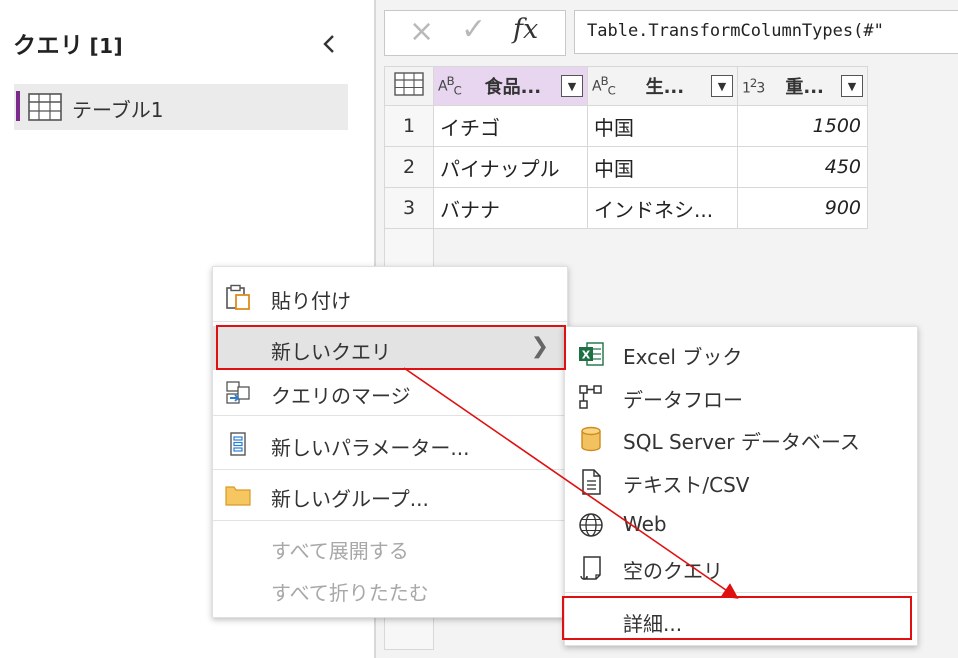 The width and height of the screenshot is (958, 658). What do you see at coordinates (48, 46) in the screenshot?
I see `queries-title-label: クエリ` at bounding box center [48, 46].